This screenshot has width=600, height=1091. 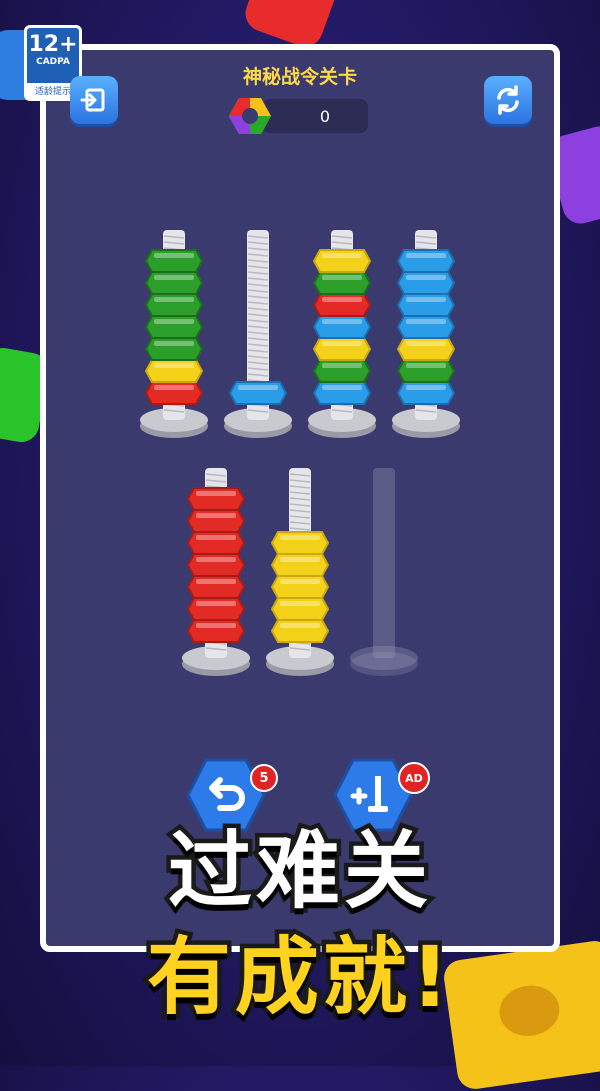 I want to click on slogan-line2: 有成就!, so click(x=298, y=977).